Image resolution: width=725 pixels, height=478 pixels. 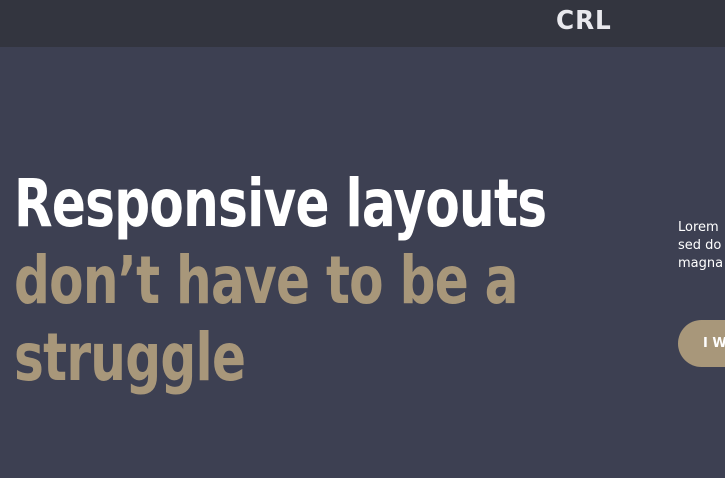 I want to click on headline-line-2: don’t have to be a, so click(x=266, y=280).